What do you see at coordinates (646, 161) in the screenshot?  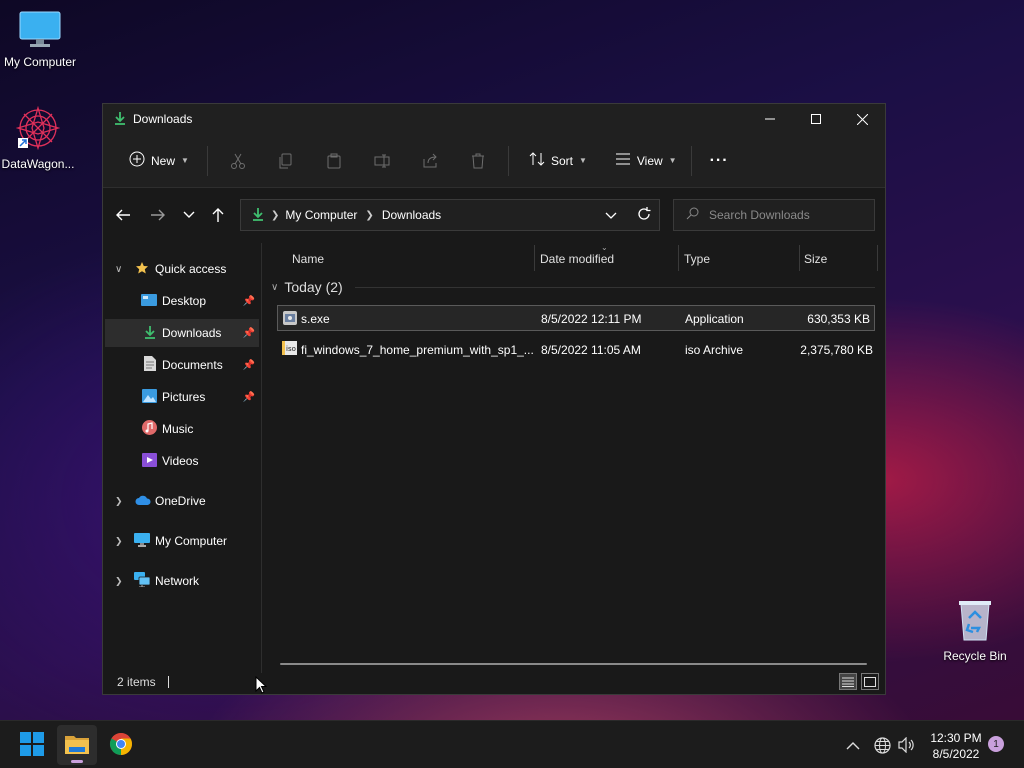 I see `view-button: View ▼` at bounding box center [646, 161].